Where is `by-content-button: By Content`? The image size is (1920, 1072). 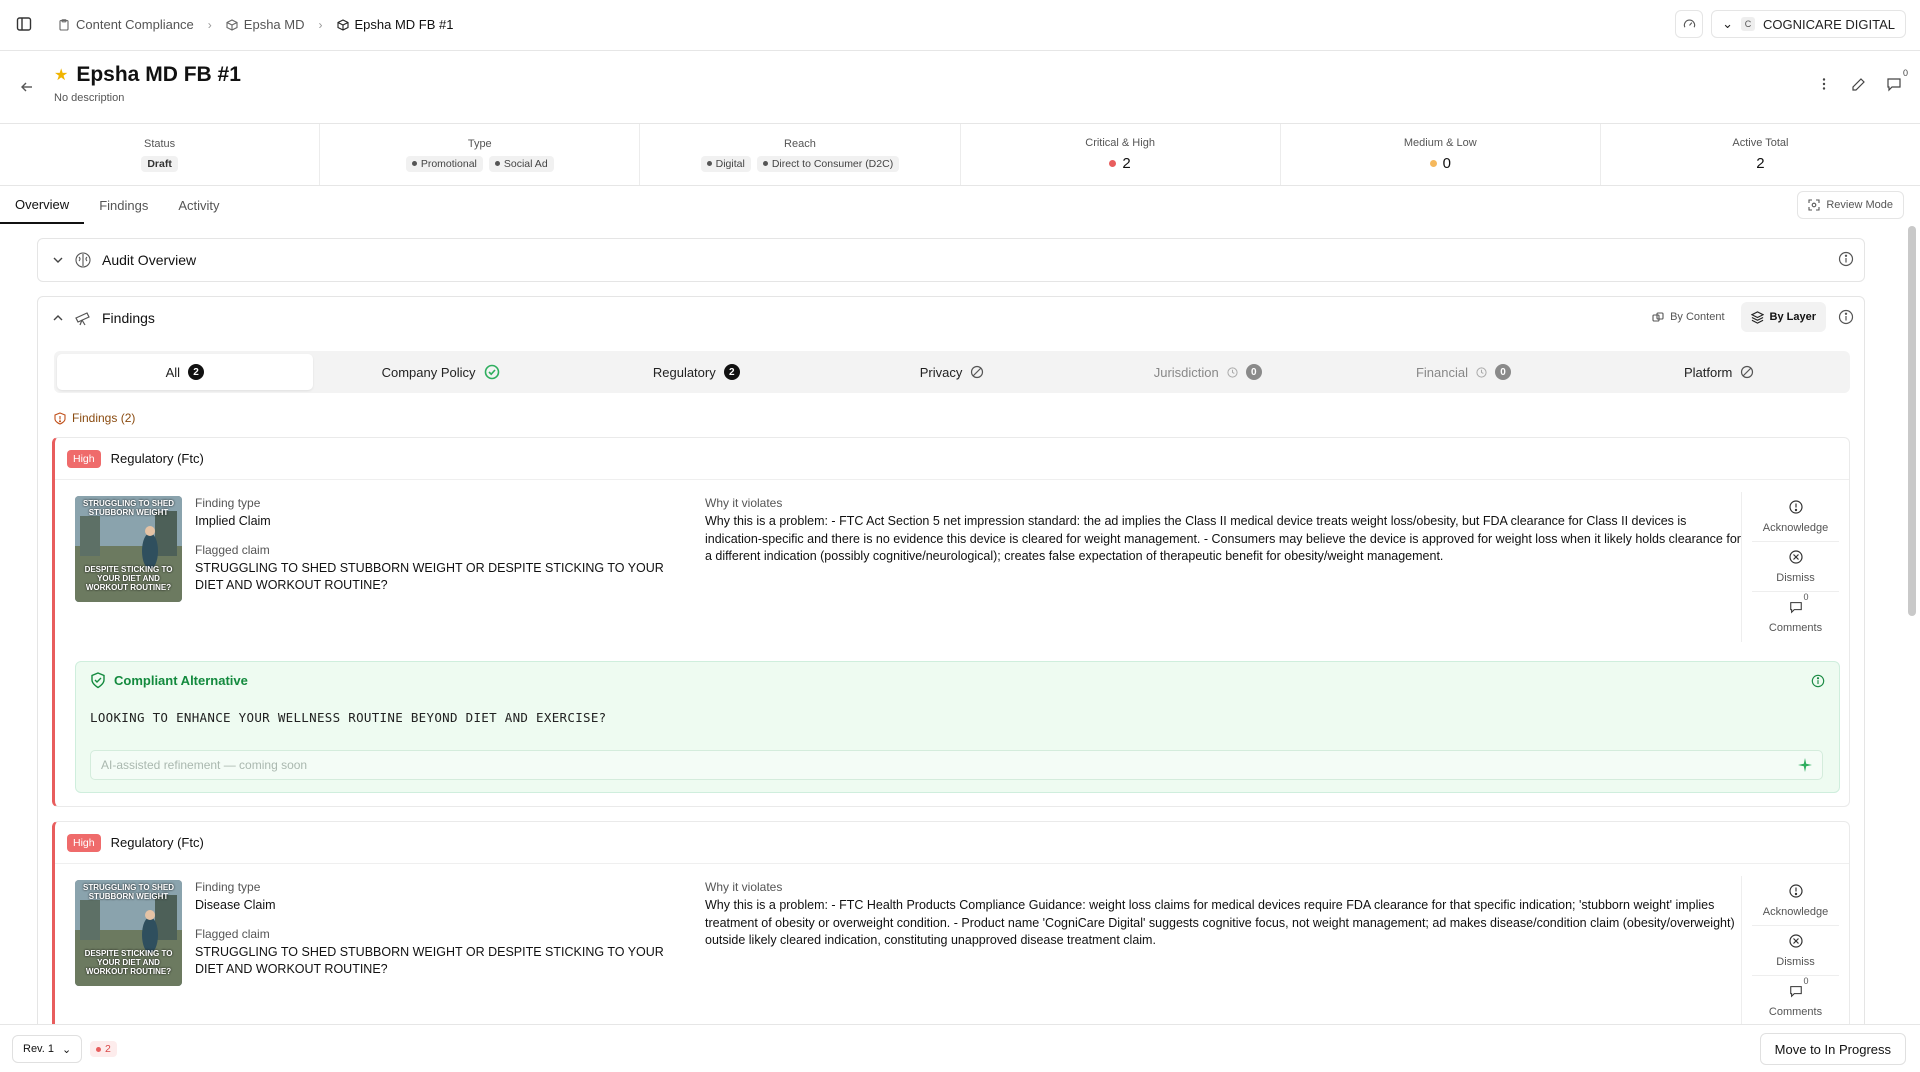
by-content-button: By Content is located at coordinates (1688, 317).